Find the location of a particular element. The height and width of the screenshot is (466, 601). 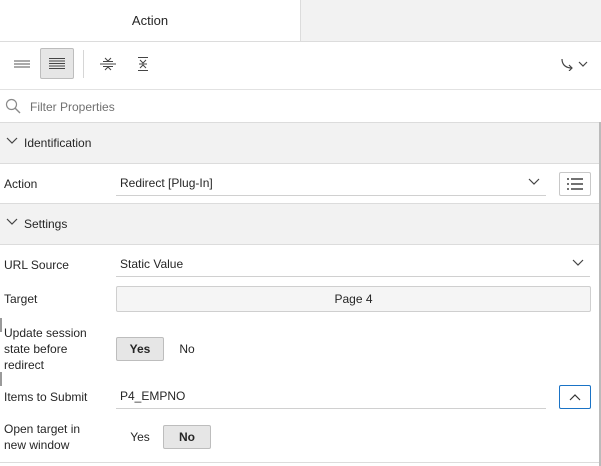

url-source-label: URL Source is located at coordinates (36, 265).